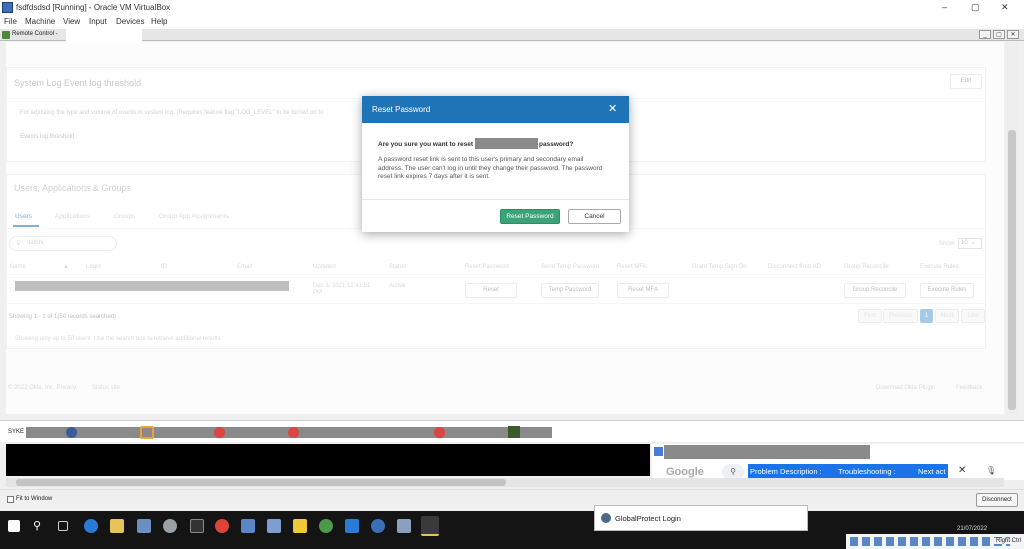 Image resolution: width=1024 pixels, height=549 pixels. Describe the element at coordinates (6, 35) in the screenshot. I see `remote-control-icon` at that location.